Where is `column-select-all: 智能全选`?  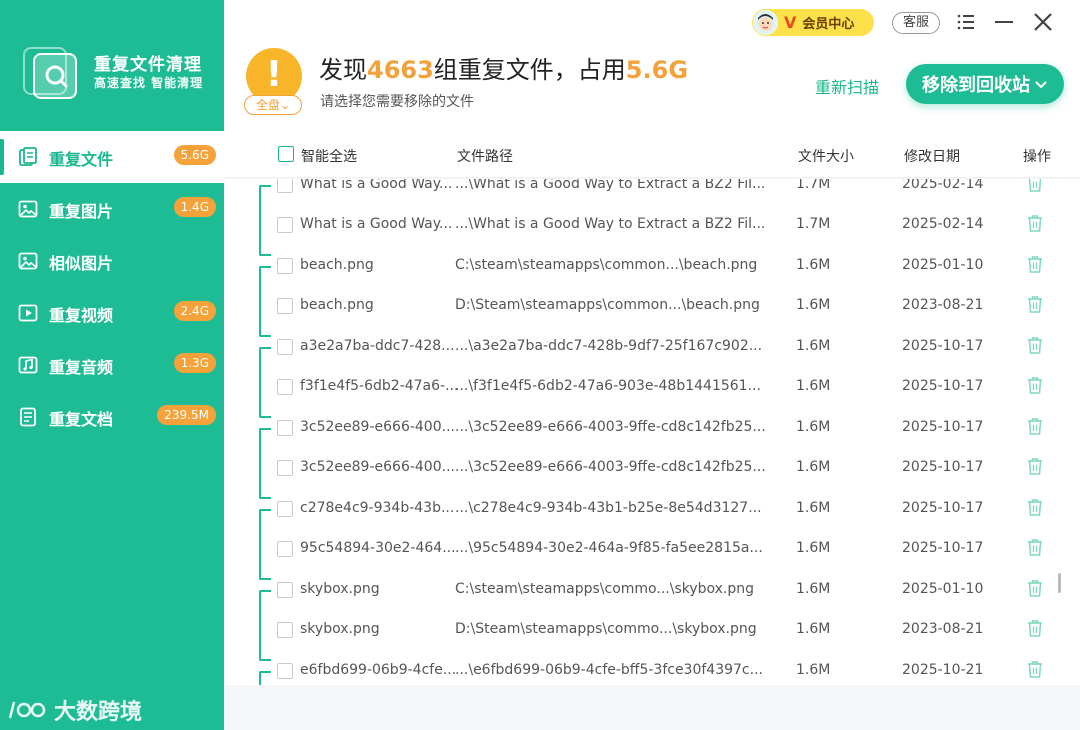
column-select-all: 智能全选 is located at coordinates (329, 156).